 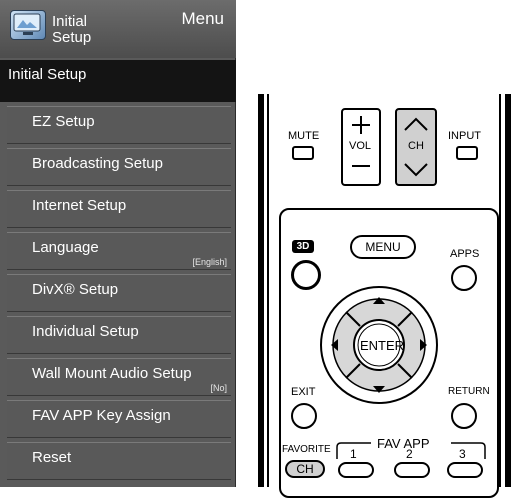 What do you see at coordinates (268, 290) in the screenshot?
I see `remote-edge-left-inner` at bounding box center [268, 290].